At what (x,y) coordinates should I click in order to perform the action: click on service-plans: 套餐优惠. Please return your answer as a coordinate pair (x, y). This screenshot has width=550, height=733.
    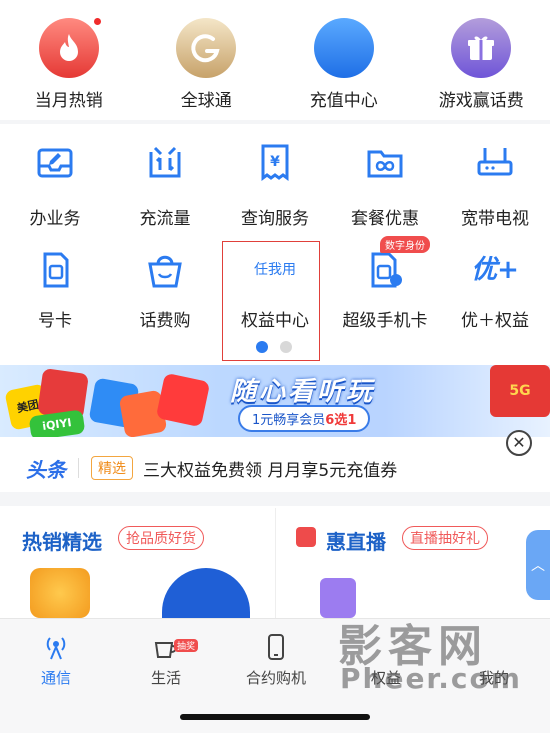
    Looking at the image, I should click on (385, 185).